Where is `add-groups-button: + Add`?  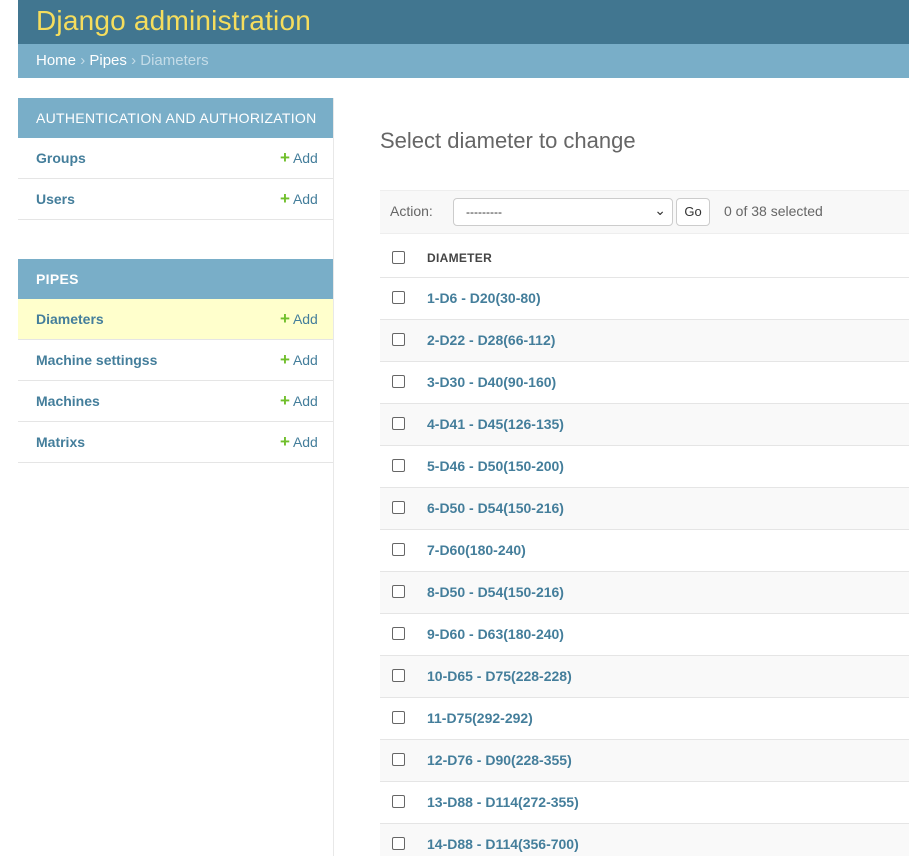
add-groups-button: + Add is located at coordinates (299, 157).